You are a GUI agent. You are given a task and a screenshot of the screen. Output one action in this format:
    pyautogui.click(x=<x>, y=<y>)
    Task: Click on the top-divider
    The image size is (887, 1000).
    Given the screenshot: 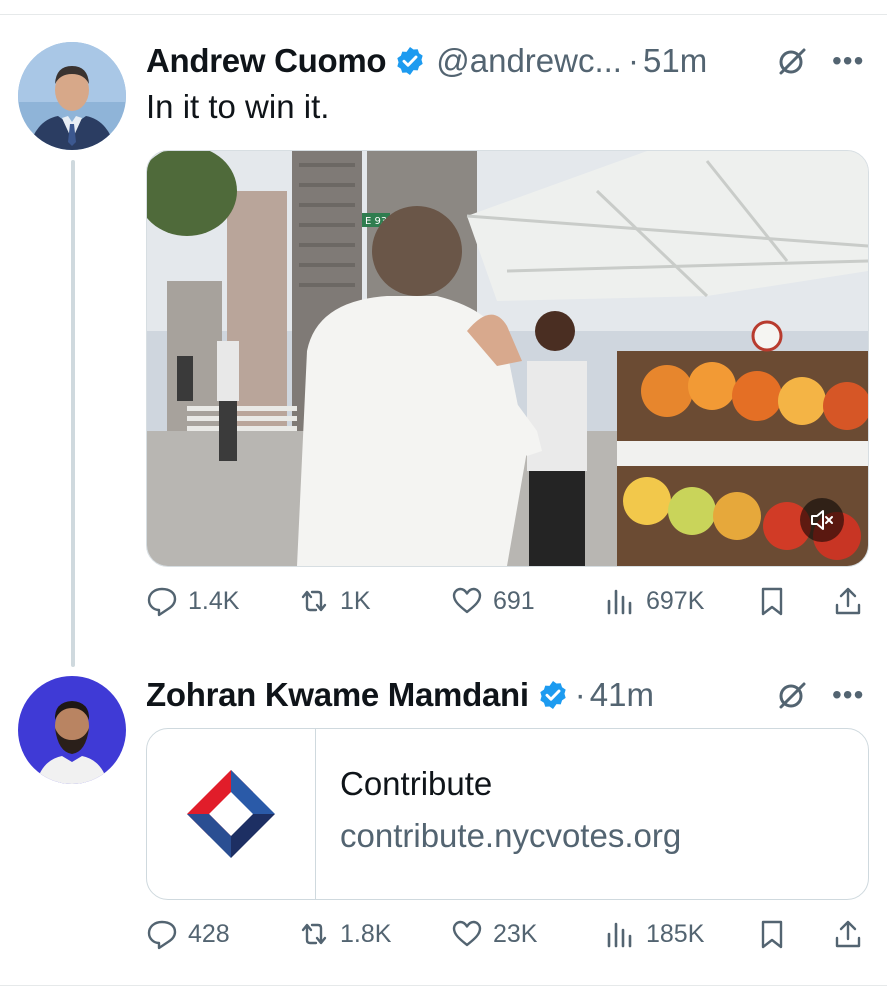 What is the action you would take?
    pyautogui.click(x=443, y=14)
    